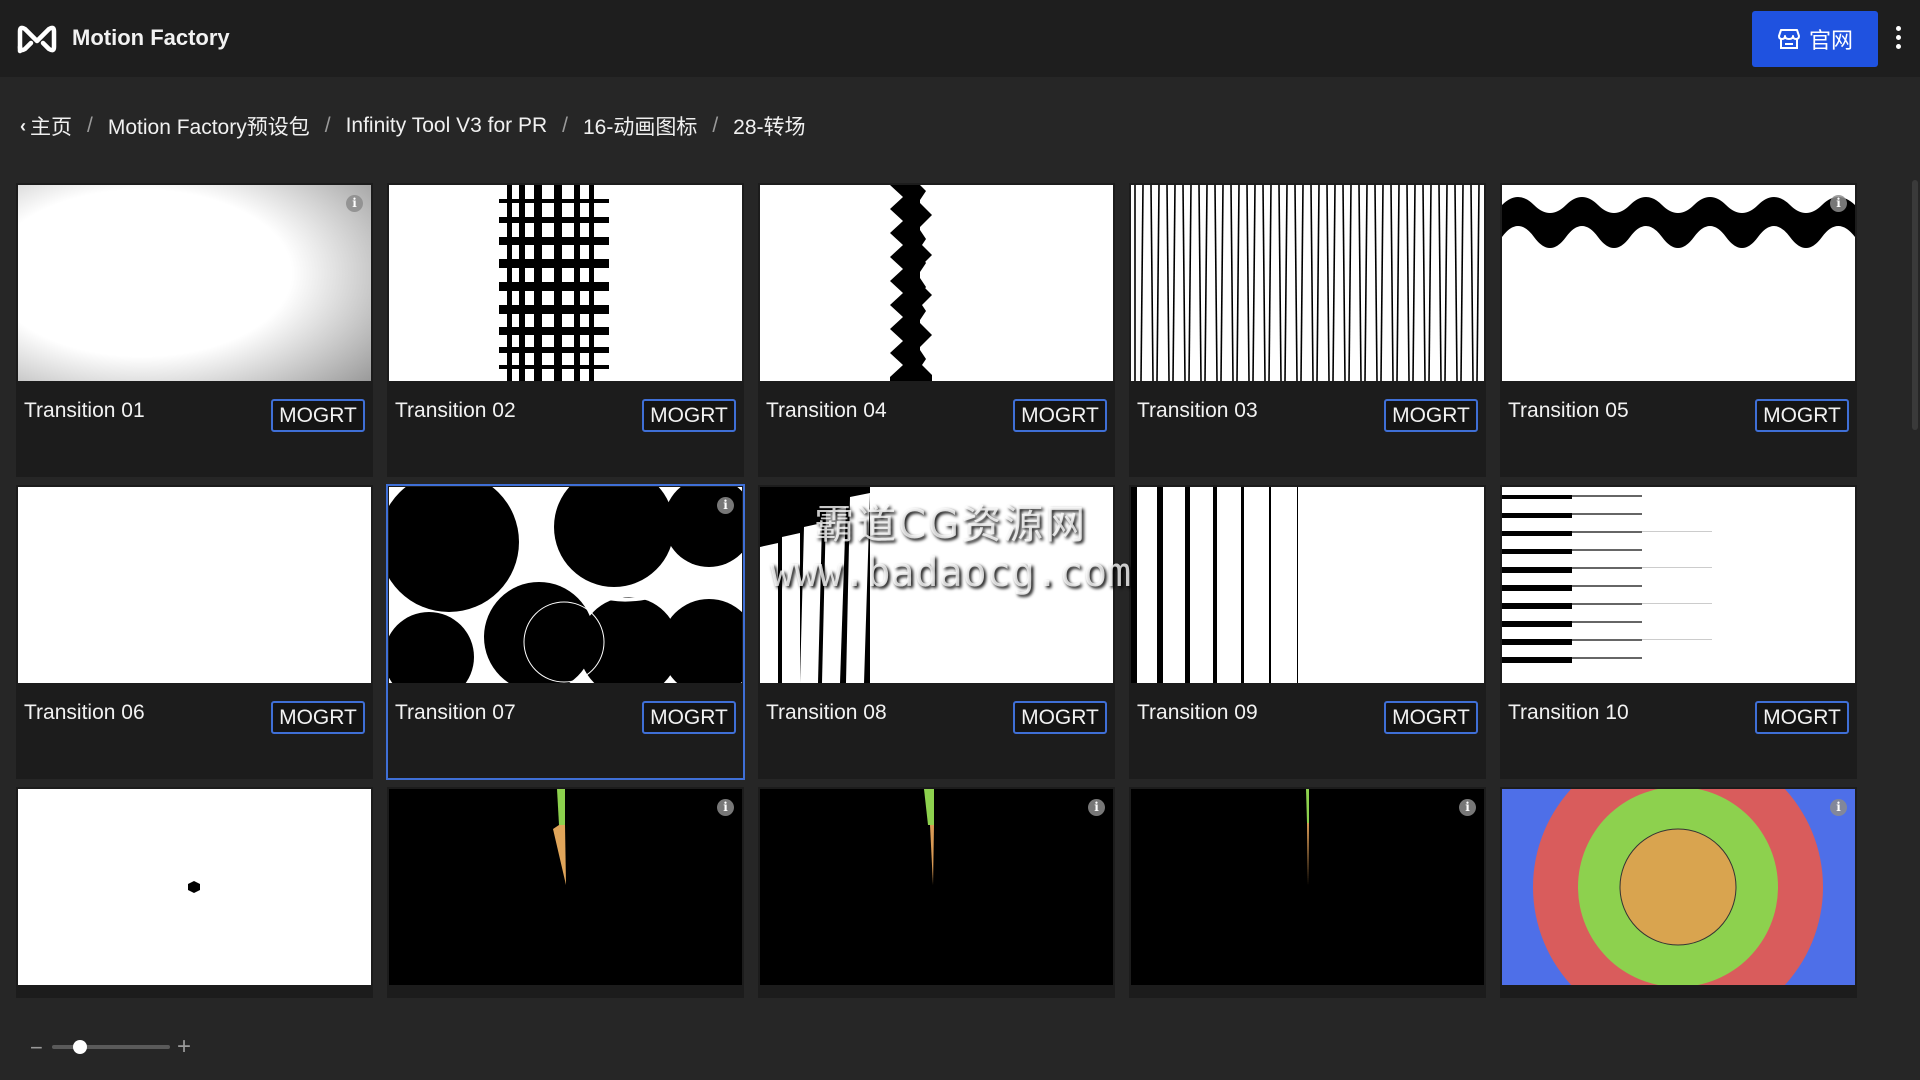 Image resolution: width=1920 pixels, height=1080 pixels. Describe the element at coordinates (1830, 40) in the screenshot. I see `official-site-label: 官网` at that location.